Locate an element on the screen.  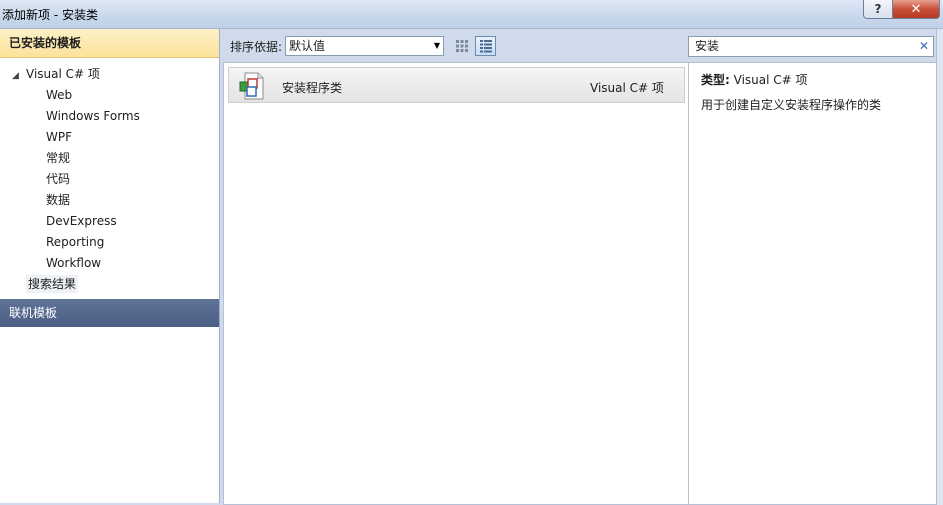
tree-item-devexpress: DevExpress is located at coordinates (109, 221).